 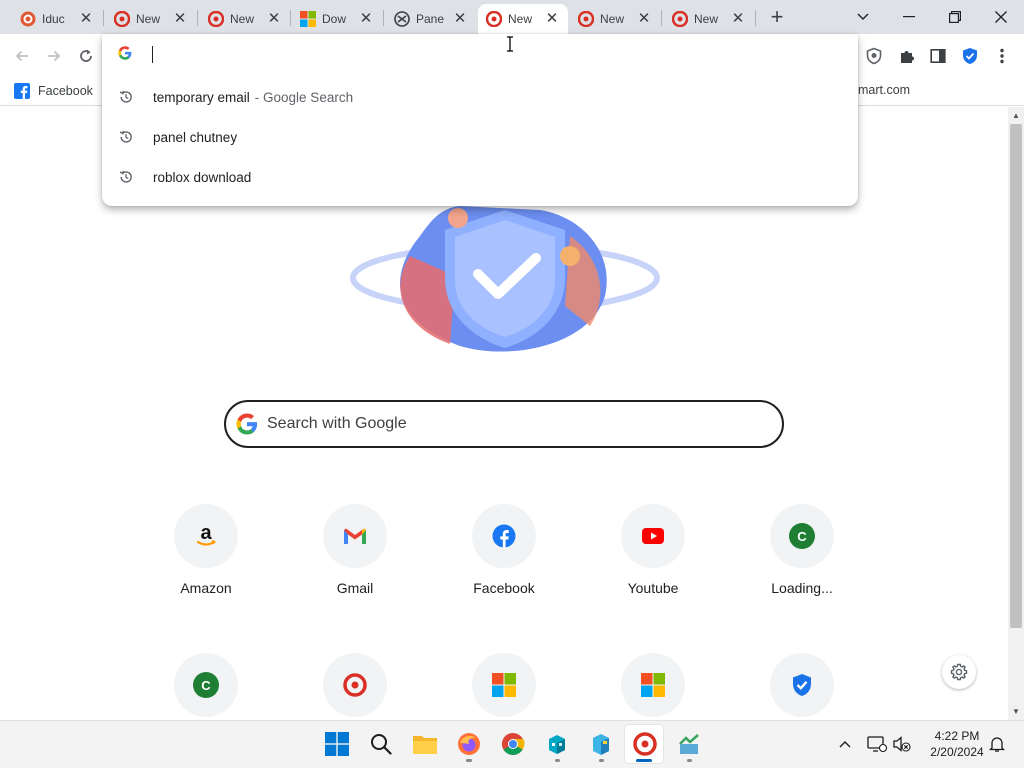 I want to click on new-tab-button: +, so click(x=777, y=16).